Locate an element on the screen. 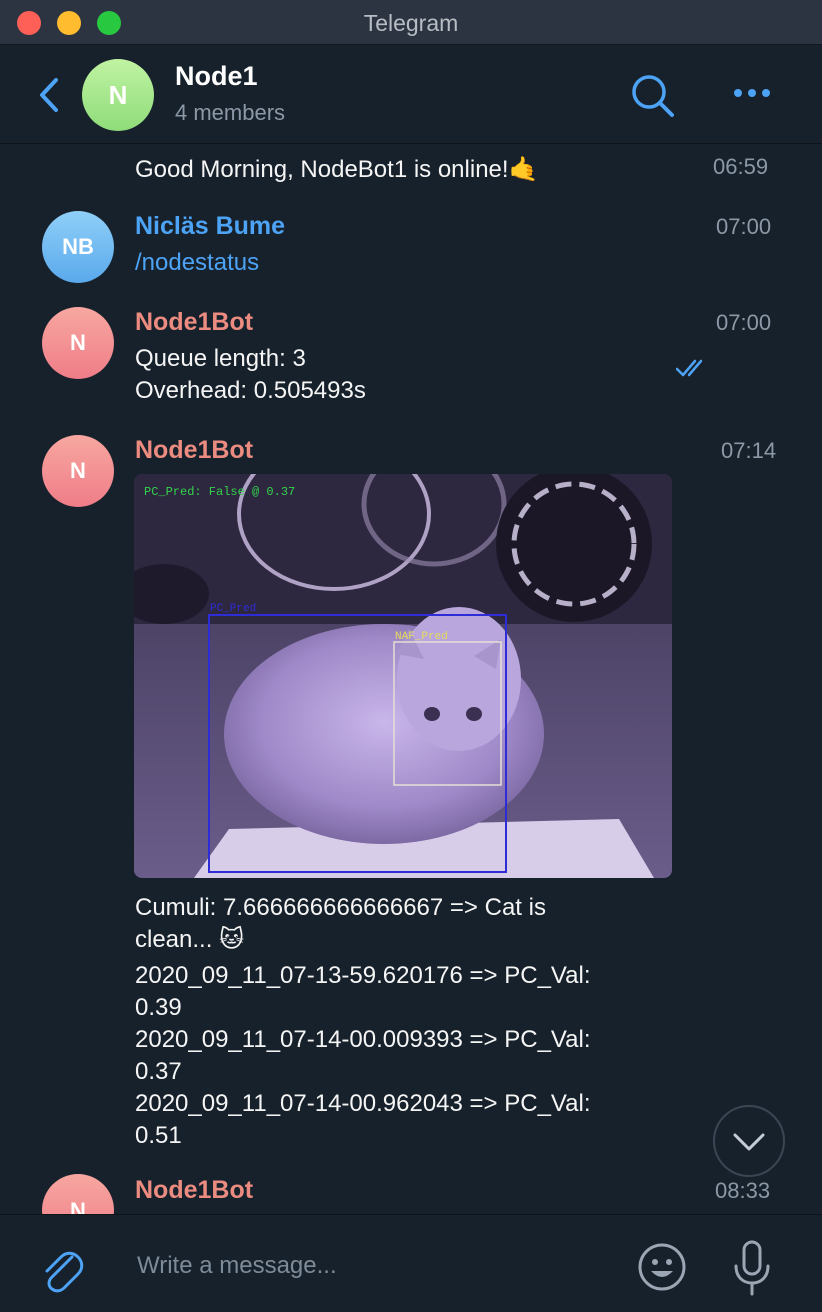 The width and height of the screenshot is (822, 1312). microphone-icon is located at coordinates (752, 1268).